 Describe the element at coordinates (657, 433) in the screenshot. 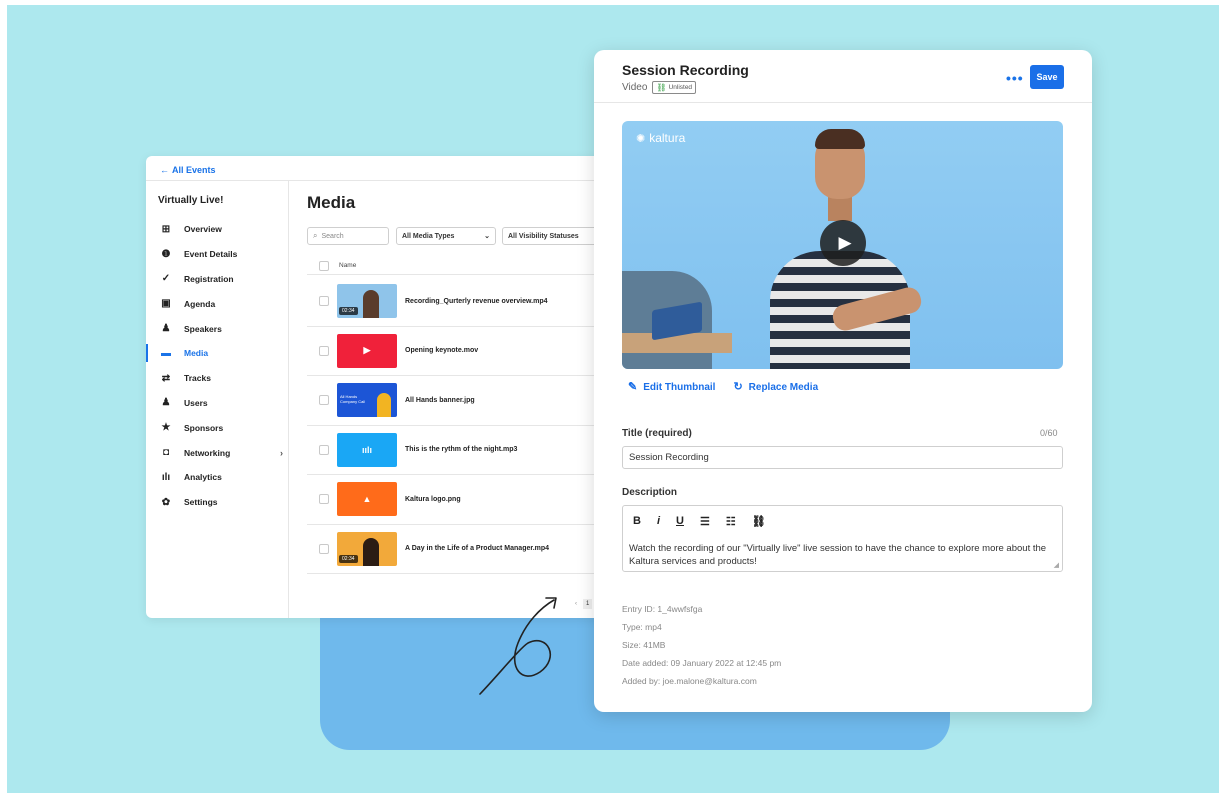

I see `title-label: Title (required)` at that location.